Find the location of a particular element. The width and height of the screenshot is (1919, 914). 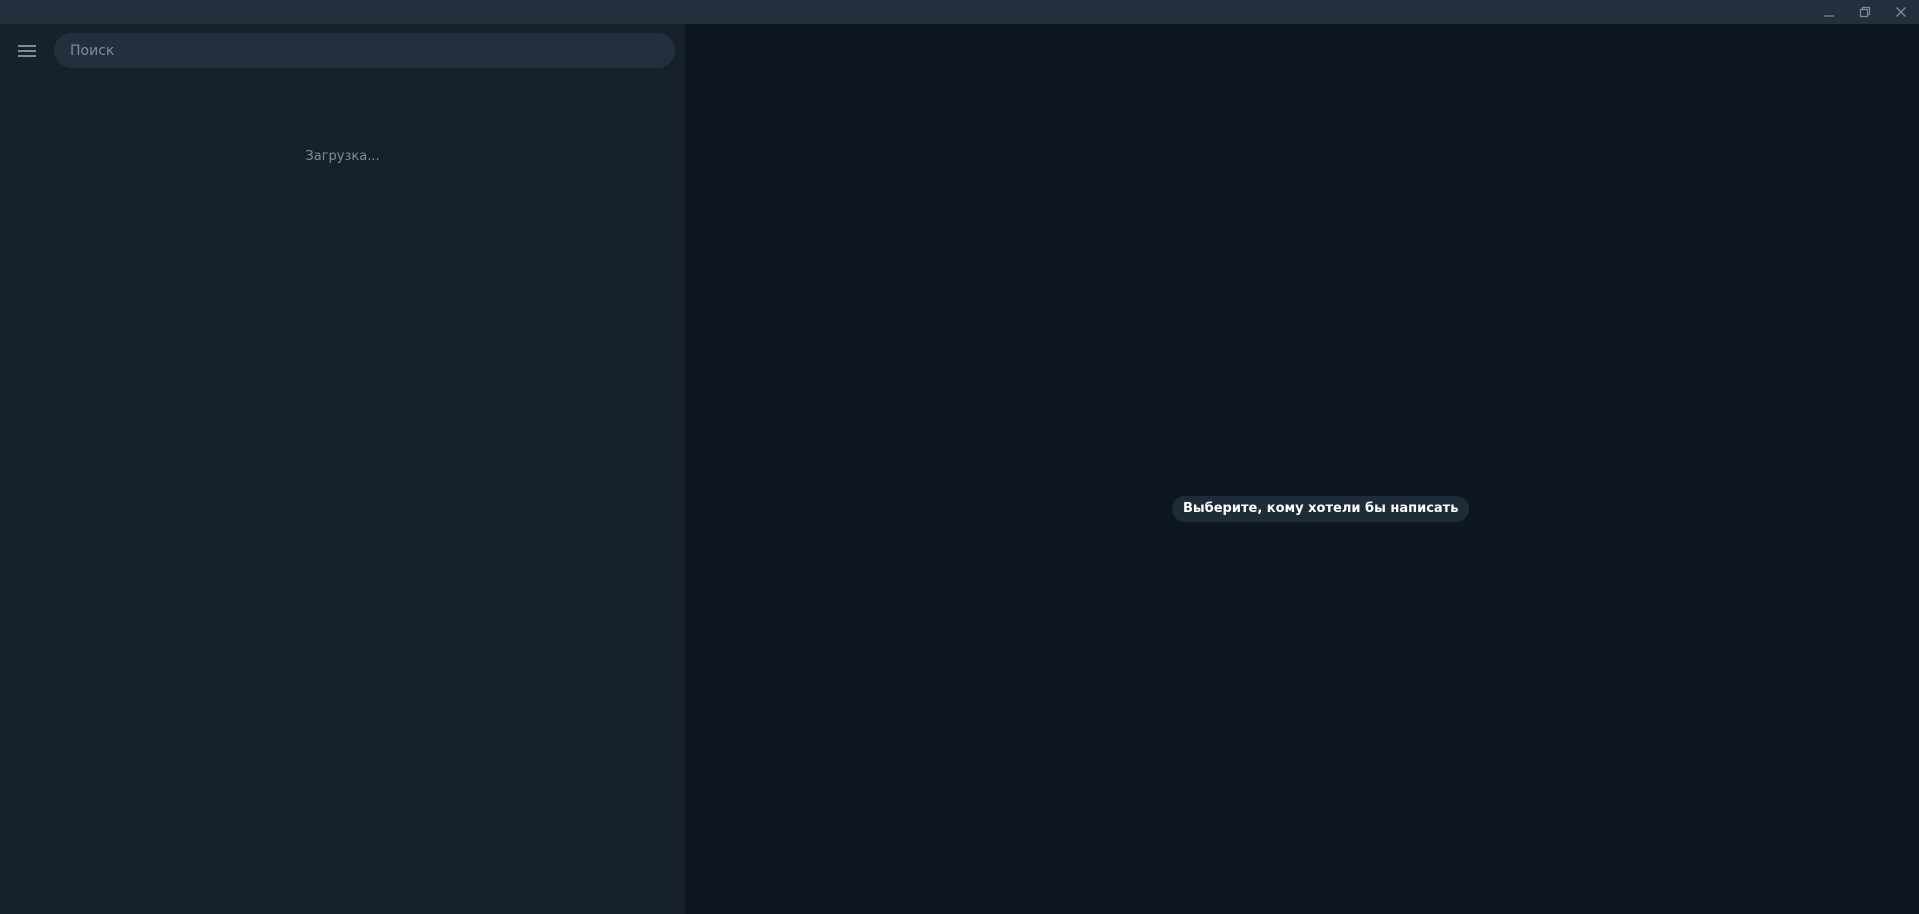

window-controls is located at coordinates (1865, 12).